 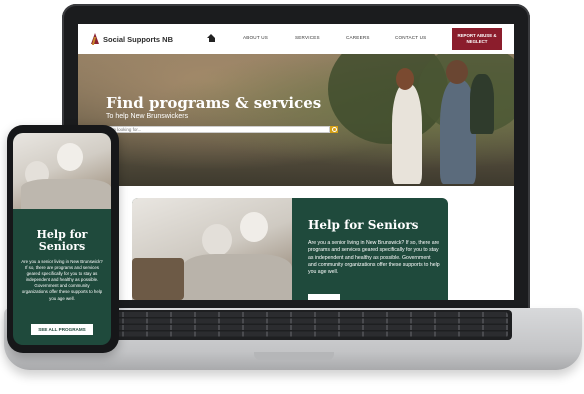 What do you see at coordinates (158, 279) in the screenshot?
I see `sofa` at bounding box center [158, 279].